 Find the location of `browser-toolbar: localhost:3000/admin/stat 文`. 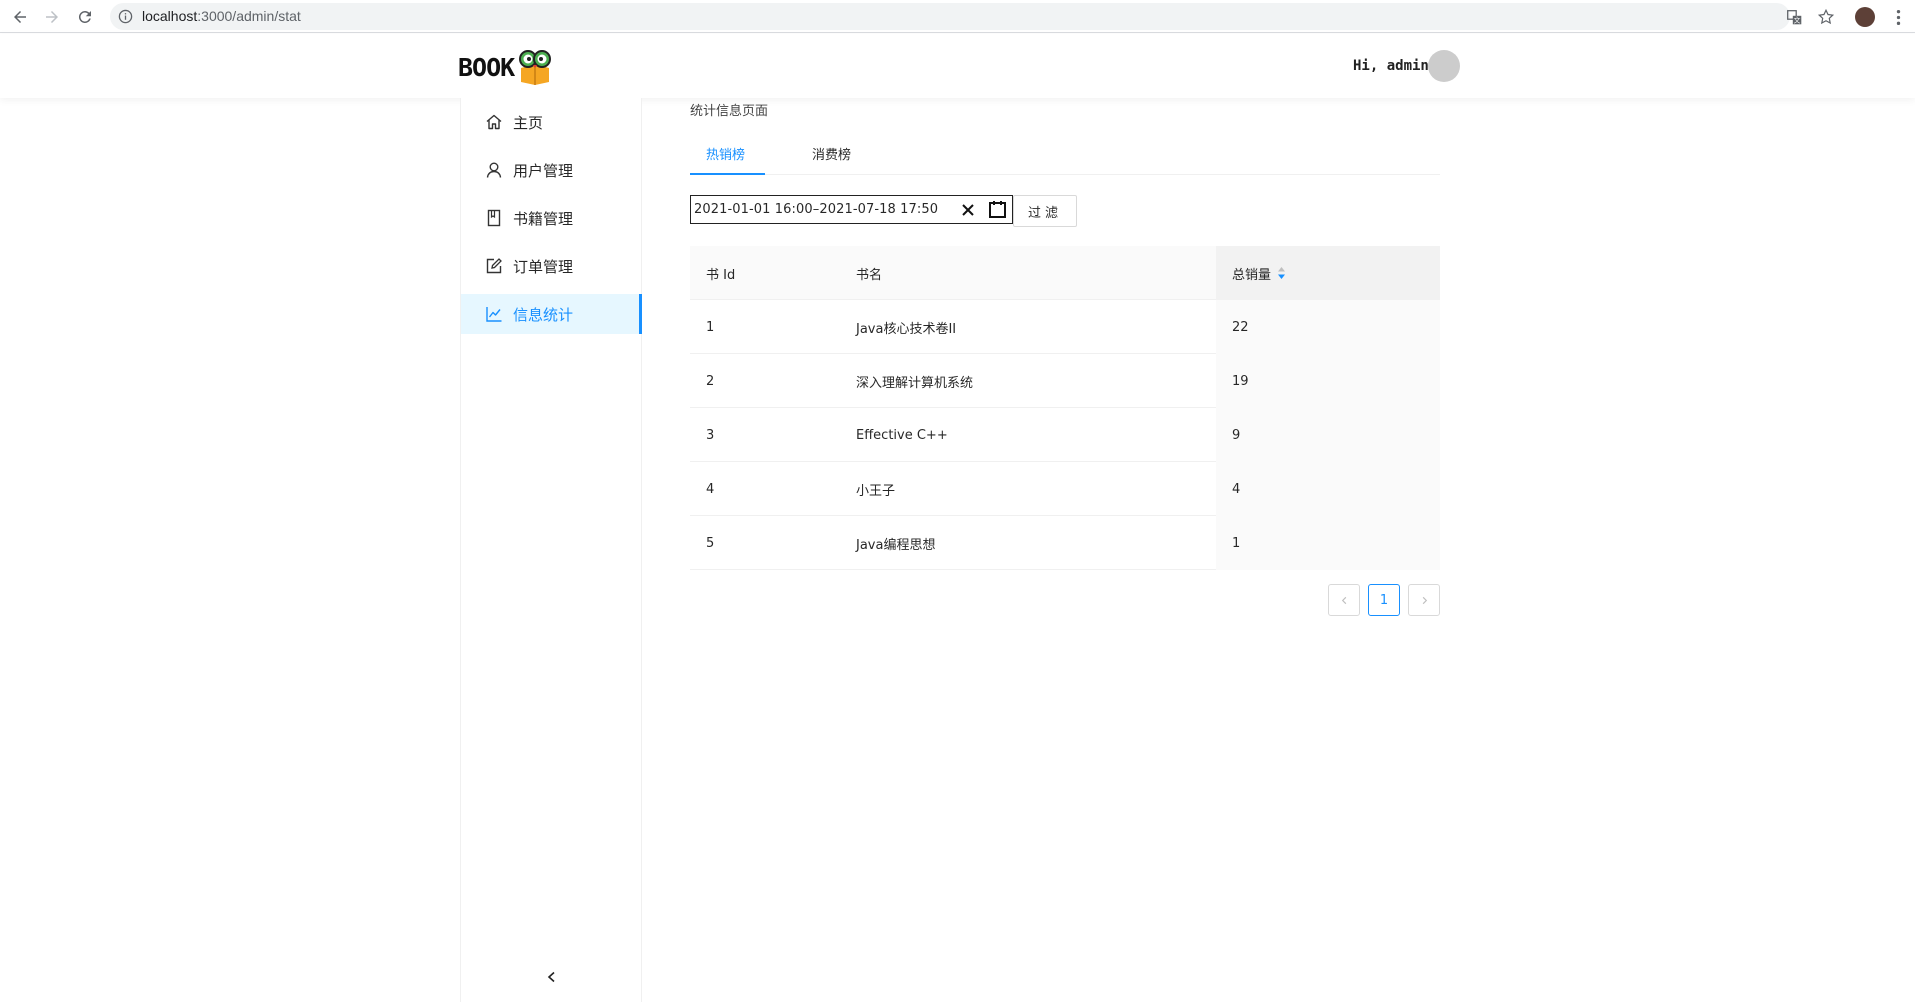

browser-toolbar: localhost:3000/admin/stat 文 is located at coordinates (957, 16).